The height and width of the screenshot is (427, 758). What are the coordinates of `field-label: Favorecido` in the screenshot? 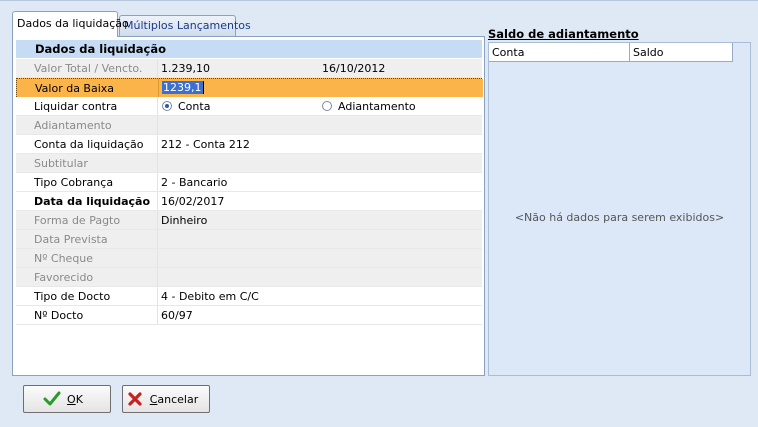 It's located at (64, 277).